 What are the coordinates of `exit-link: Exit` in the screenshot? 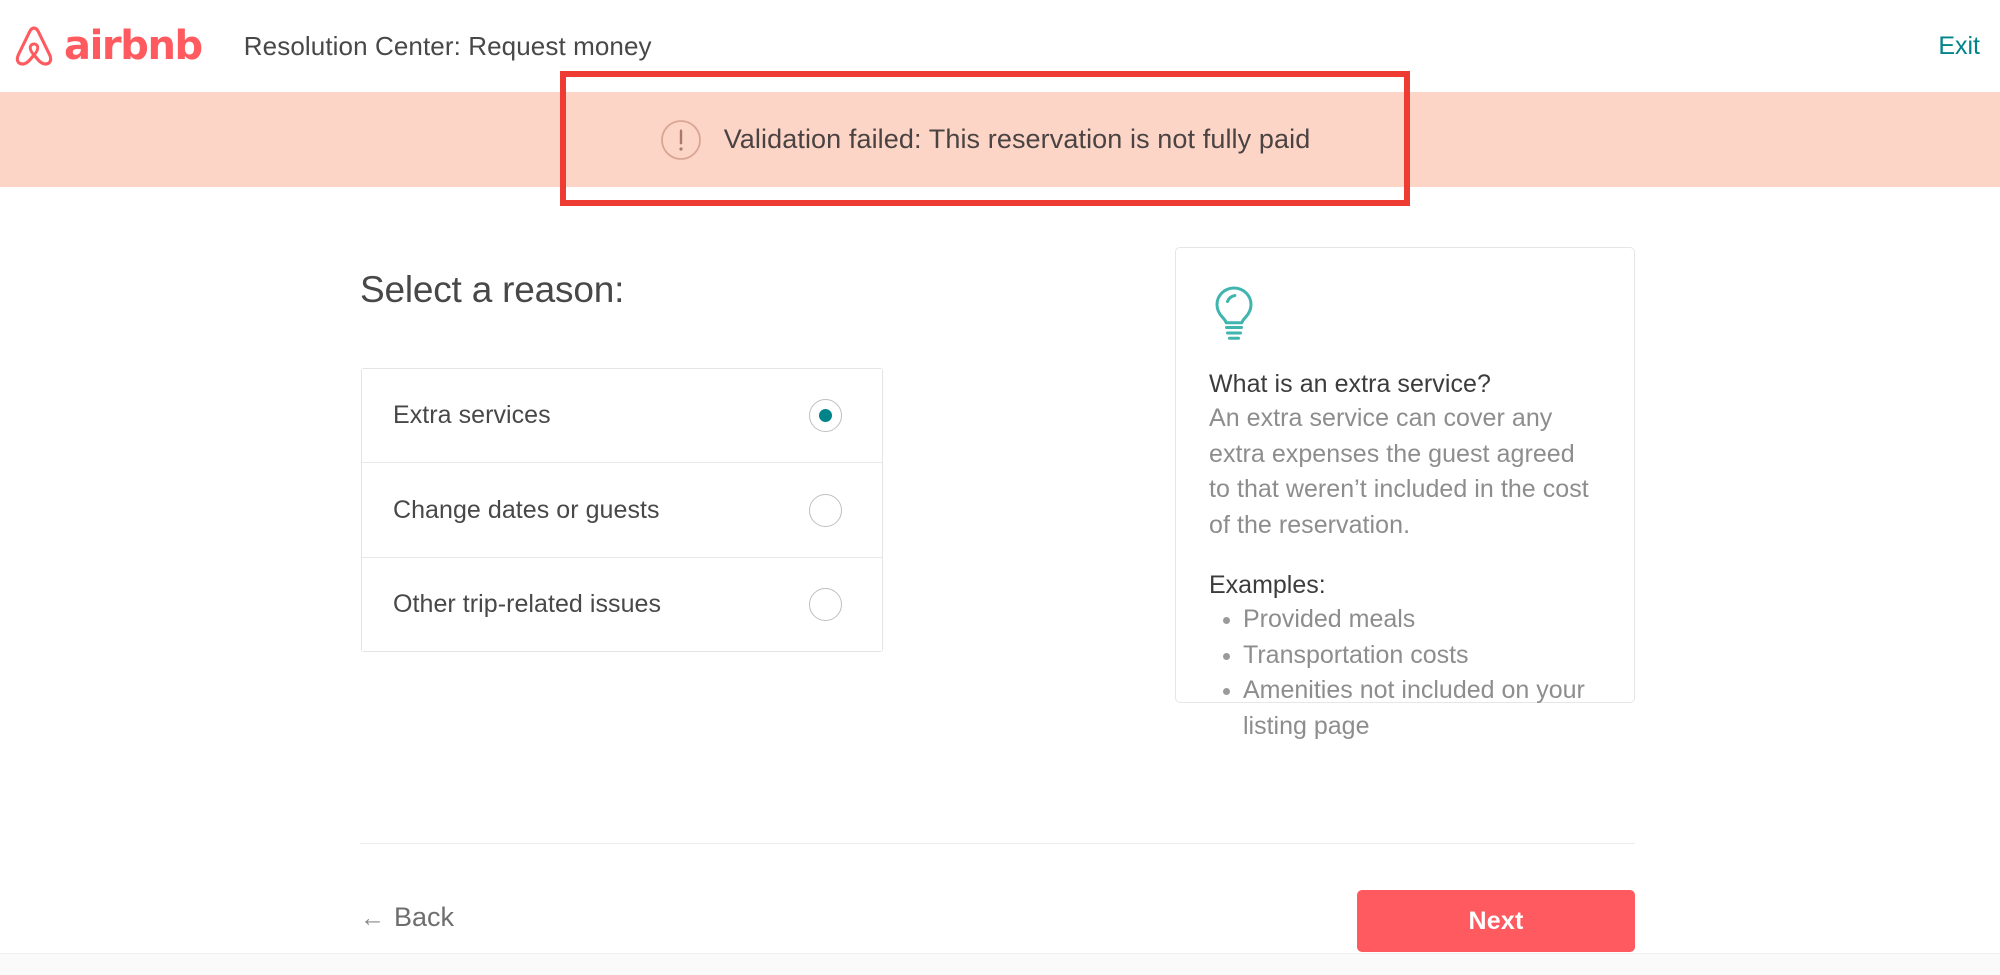 It's located at (1959, 46).